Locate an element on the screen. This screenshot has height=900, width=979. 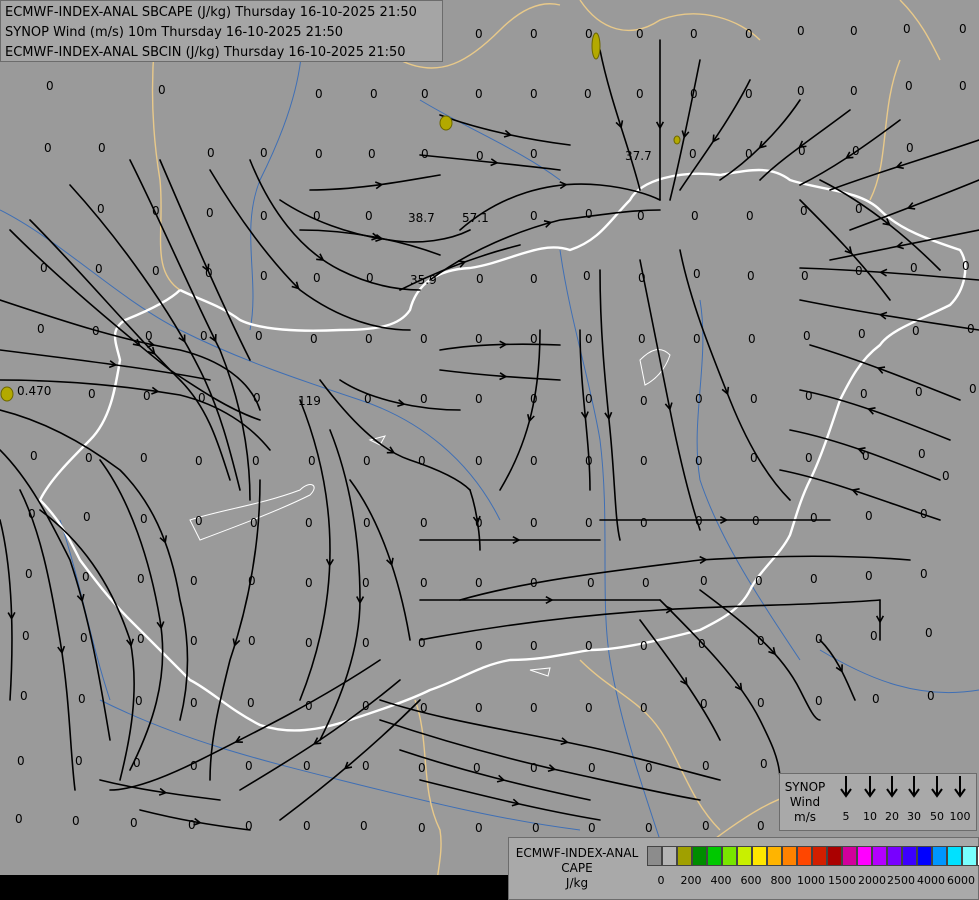
cape-spot-top is located at coordinates (596, 46).